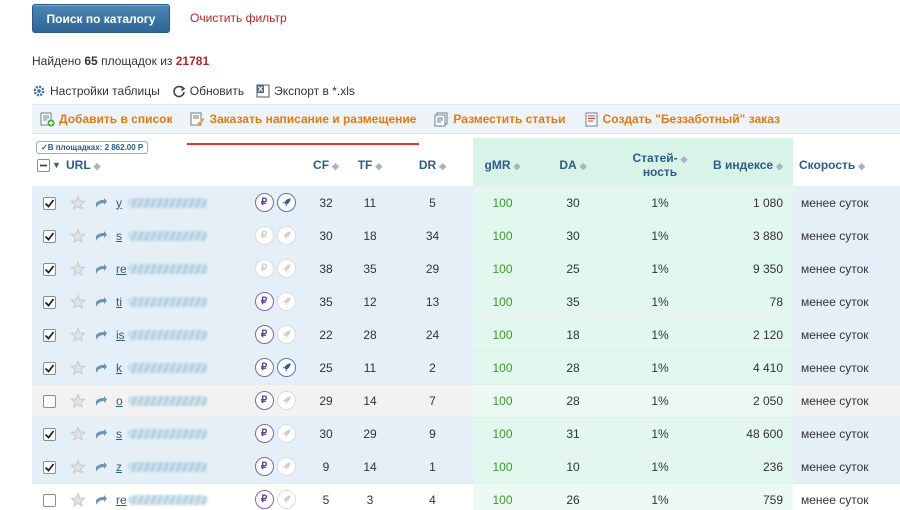 The width and height of the screenshot is (900, 510). Describe the element at coordinates (122, 335) in the screenshot. I see `site-url-link: is` at that location.